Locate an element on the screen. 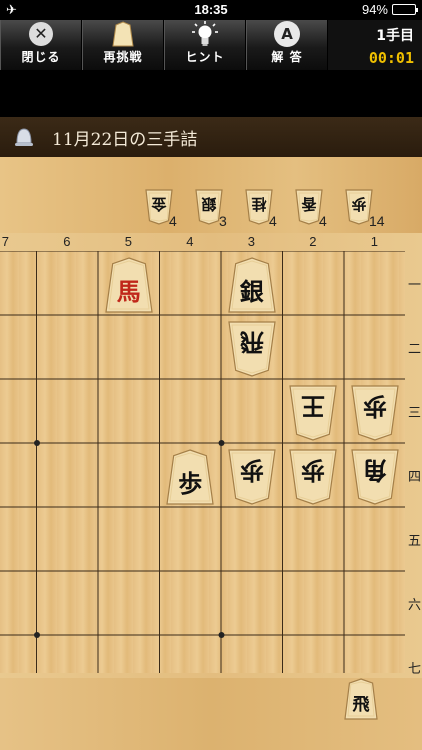 This screenshot has height=750, width=422. battery-percent: 94% is located at coordinates (374, 9).